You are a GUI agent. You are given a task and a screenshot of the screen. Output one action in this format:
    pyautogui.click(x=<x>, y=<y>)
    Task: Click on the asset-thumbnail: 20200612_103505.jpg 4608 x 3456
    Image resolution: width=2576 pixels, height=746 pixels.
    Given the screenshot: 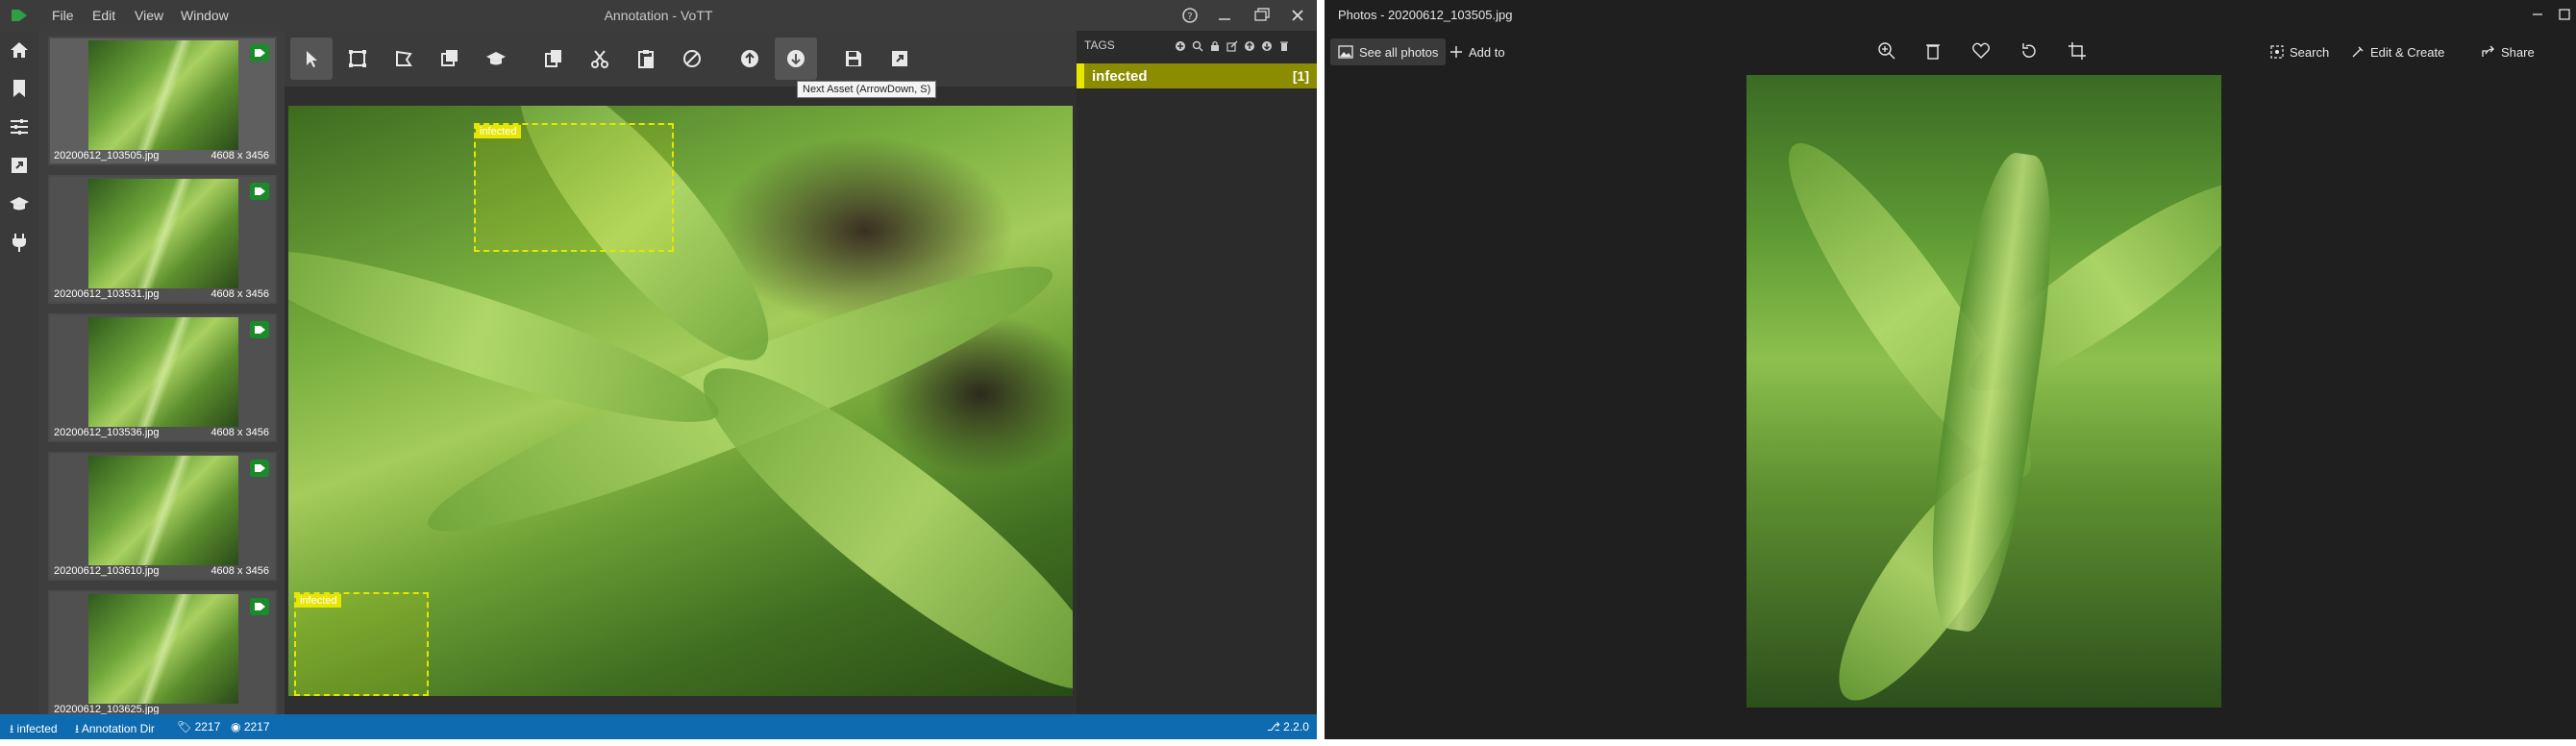 What is the action you would take?
    pyautogui.click(x=162, y=101)
    